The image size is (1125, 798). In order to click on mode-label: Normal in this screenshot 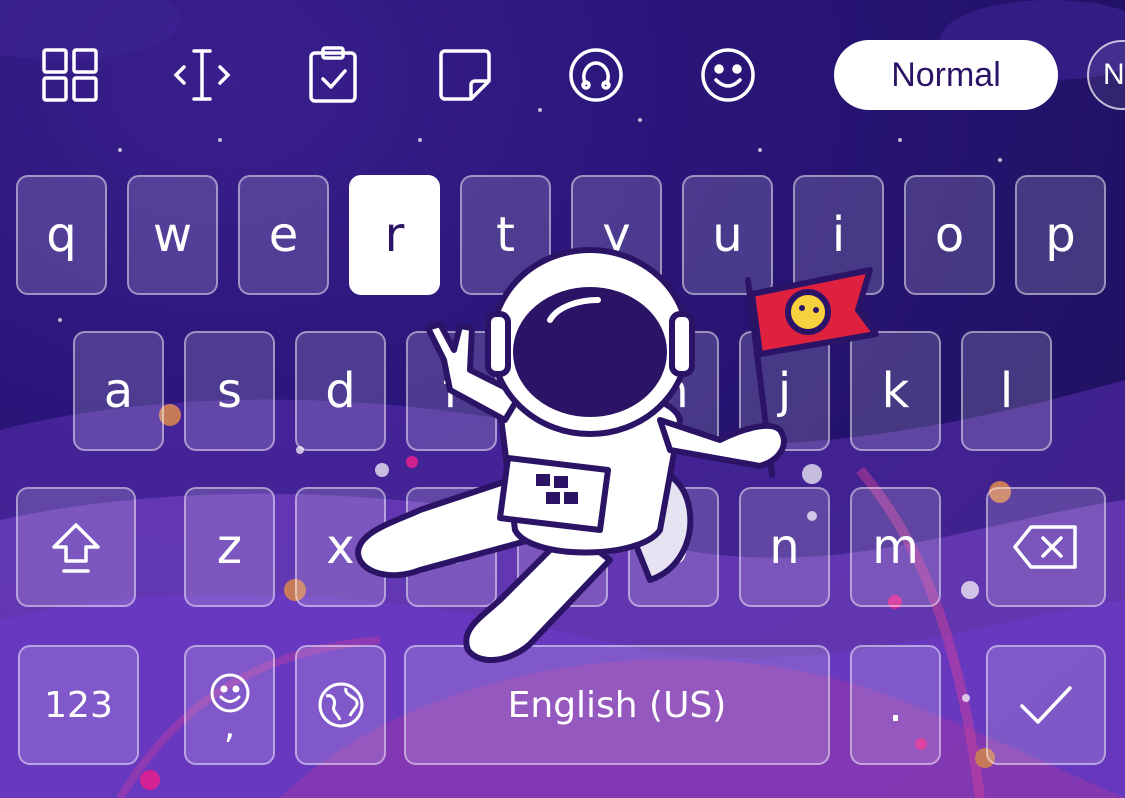, I will do `click(946, 74)`.